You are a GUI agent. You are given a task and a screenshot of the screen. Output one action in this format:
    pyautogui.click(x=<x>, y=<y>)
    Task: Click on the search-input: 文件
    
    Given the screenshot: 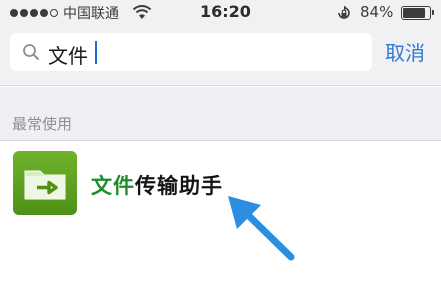 What is the action you would take?
    pyautogui.click(x=191, y=52)
    